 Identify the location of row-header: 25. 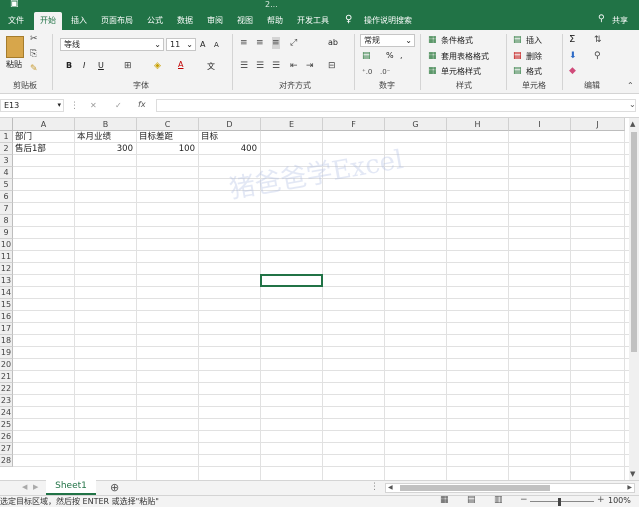
(6, 425).